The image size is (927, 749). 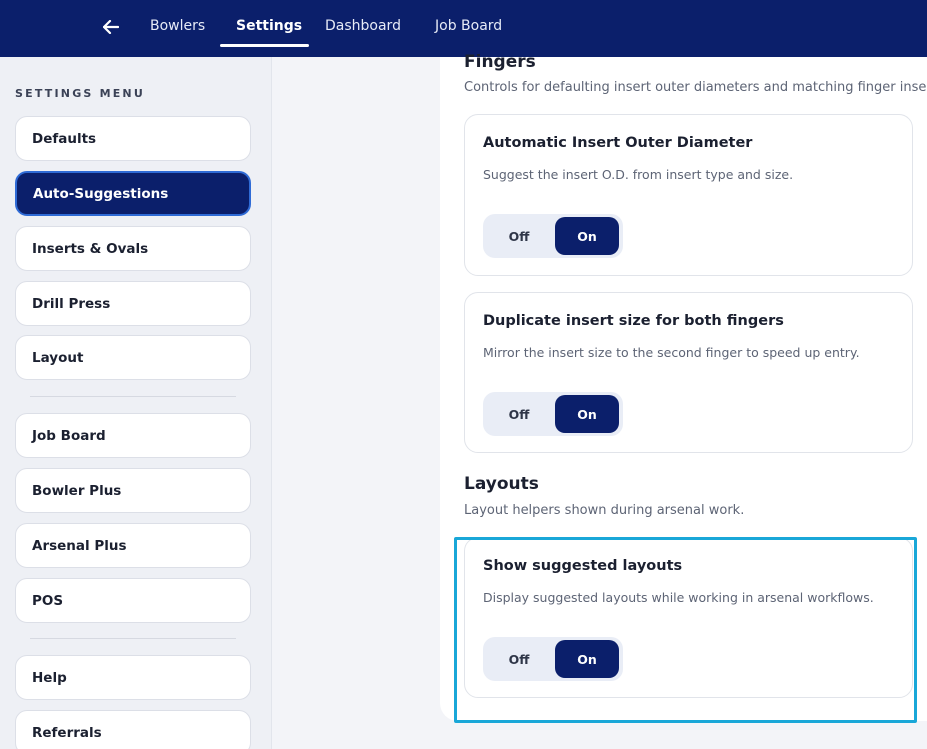 What do you see at coordinates (501, 484) in the screenshot?
I see `section-title-layouts: Layouts` at bounding box center [501, 484].